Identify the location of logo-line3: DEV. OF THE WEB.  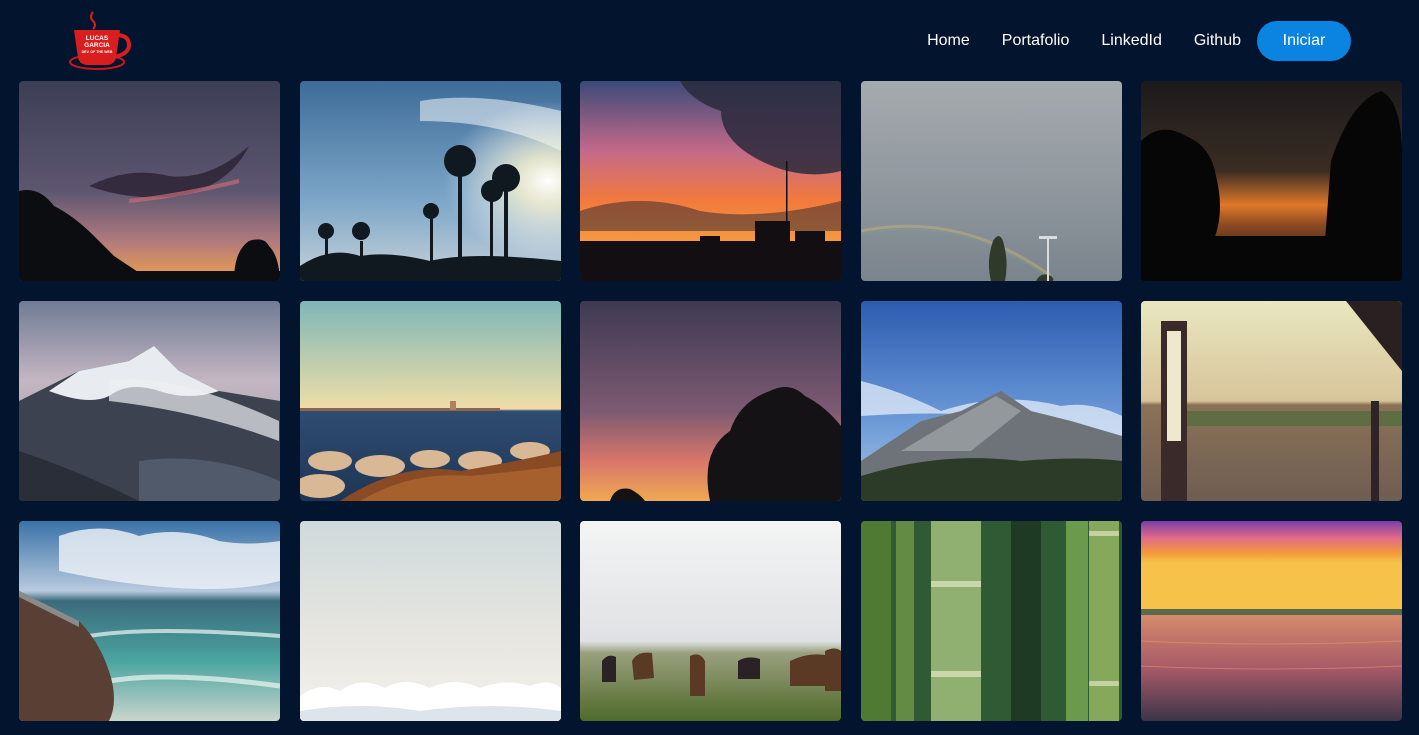
(97, 52).